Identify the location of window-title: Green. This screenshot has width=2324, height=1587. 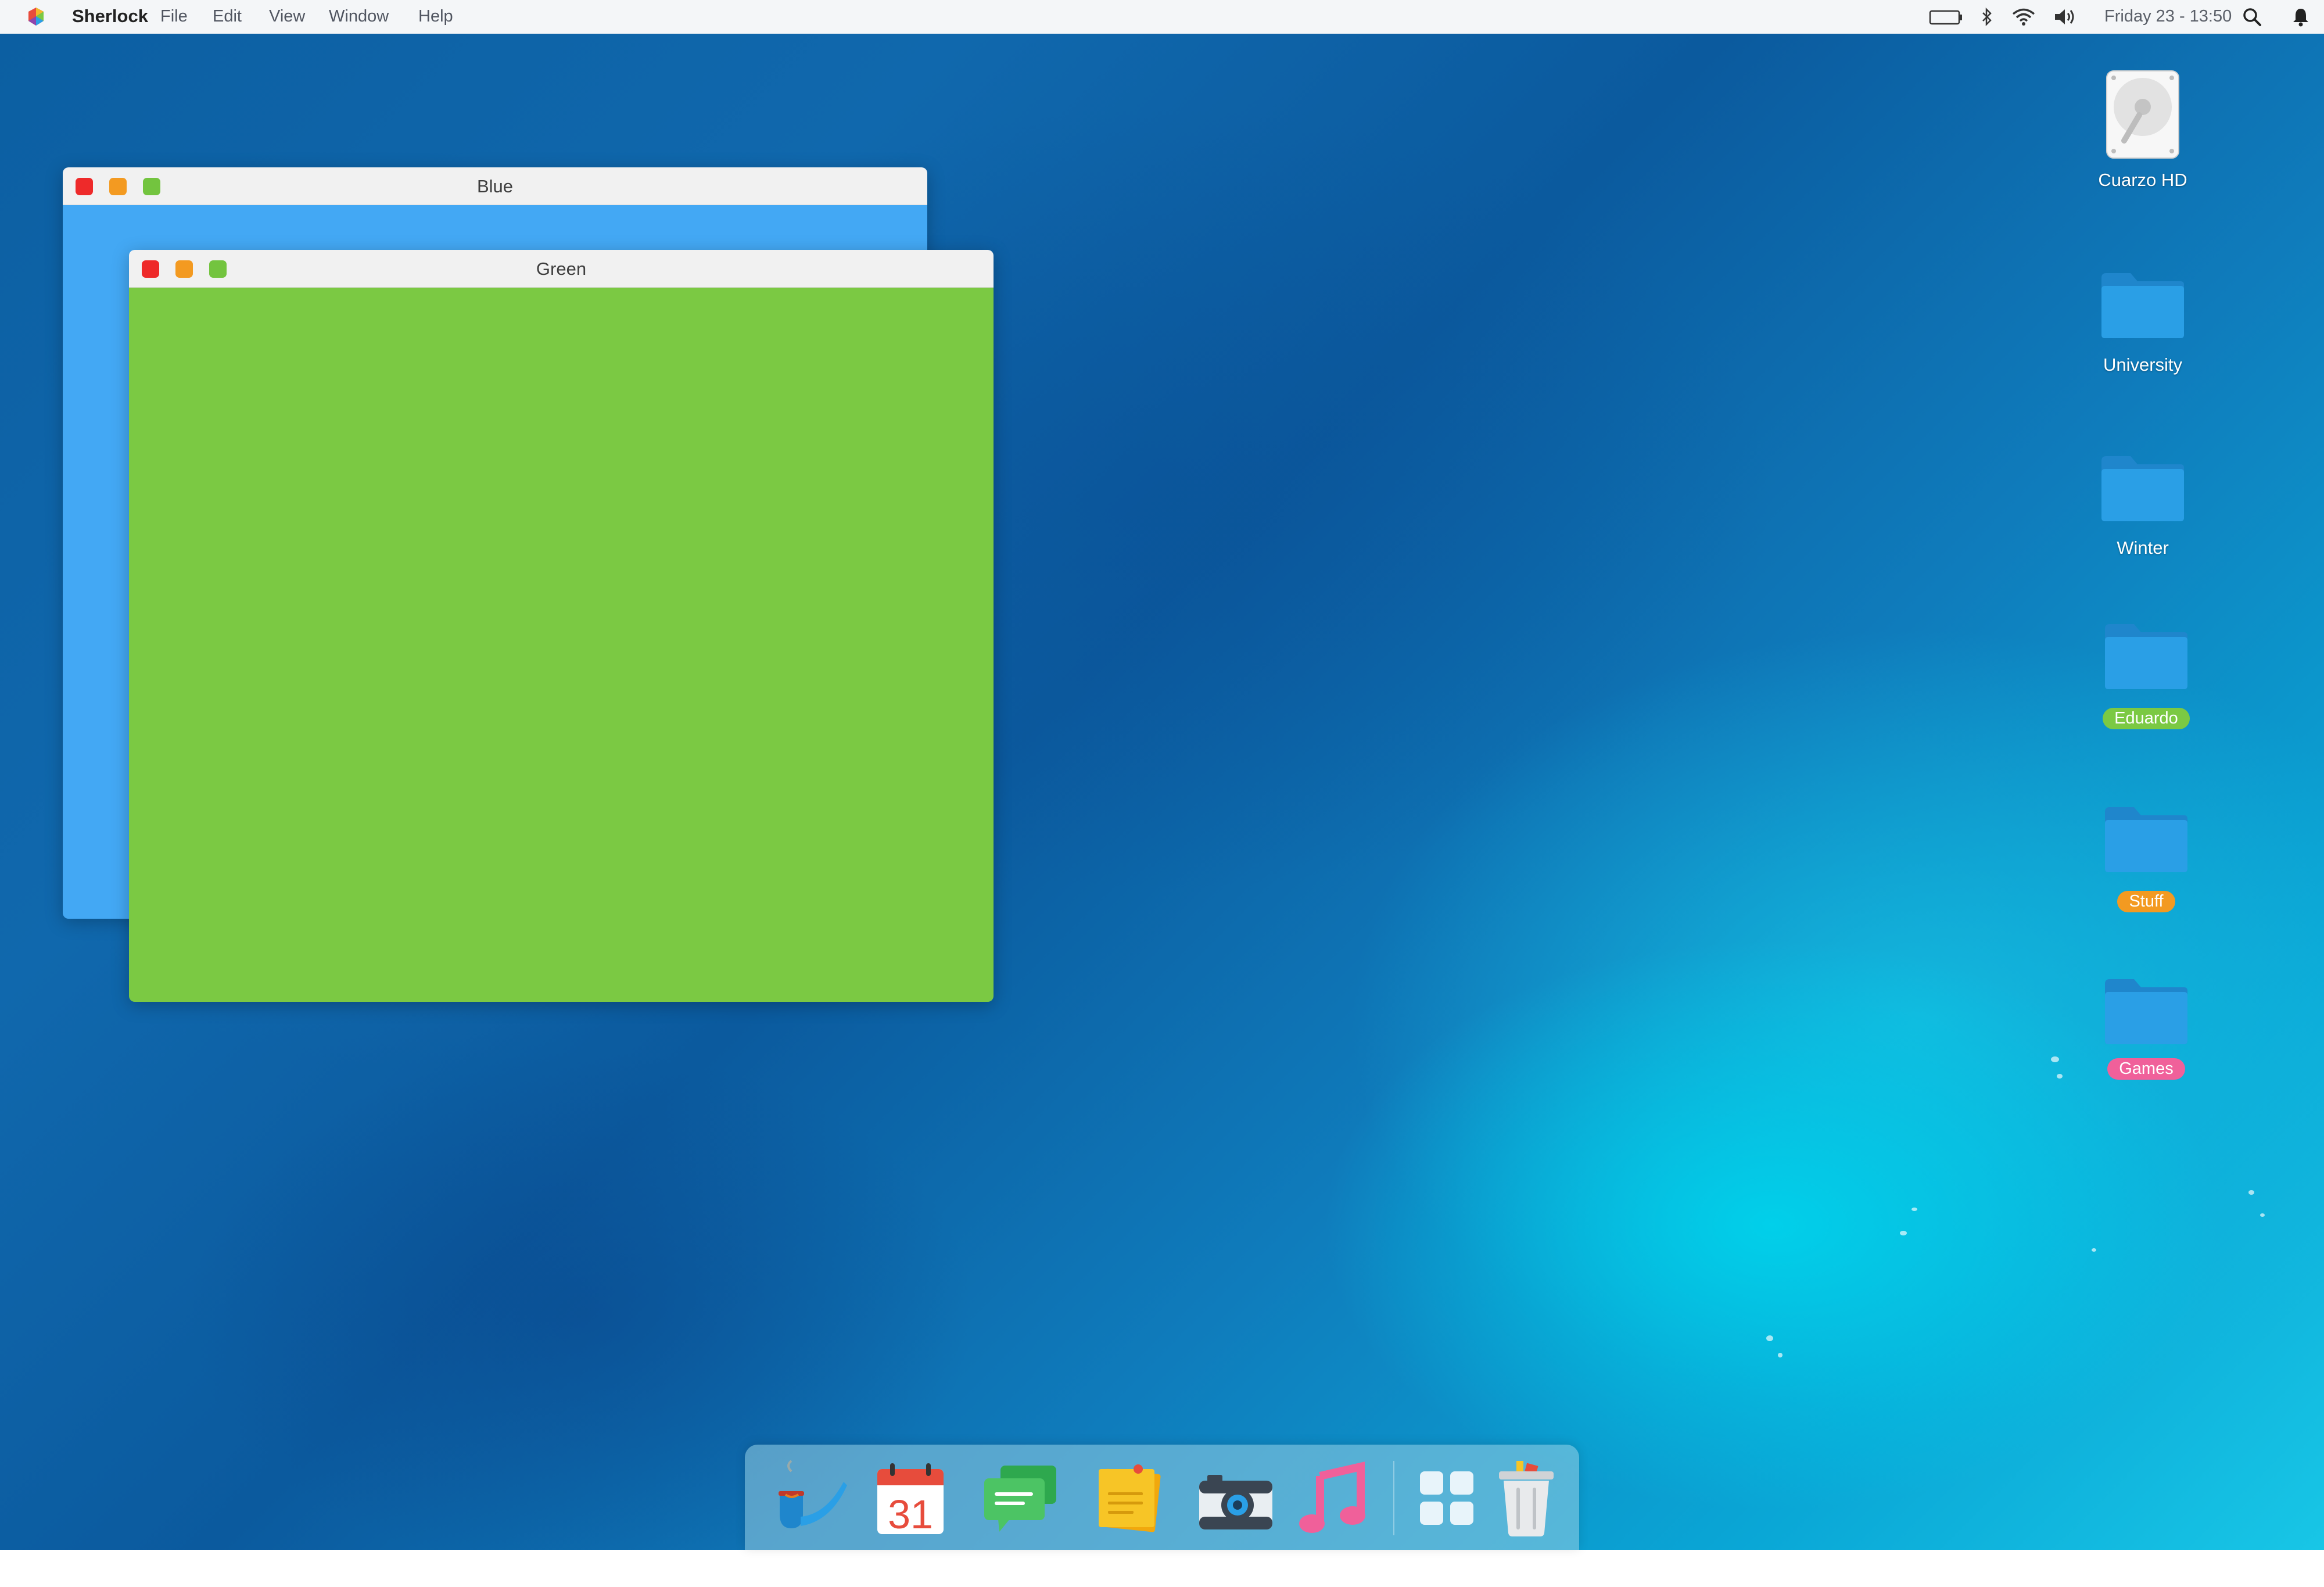
(561, 269).